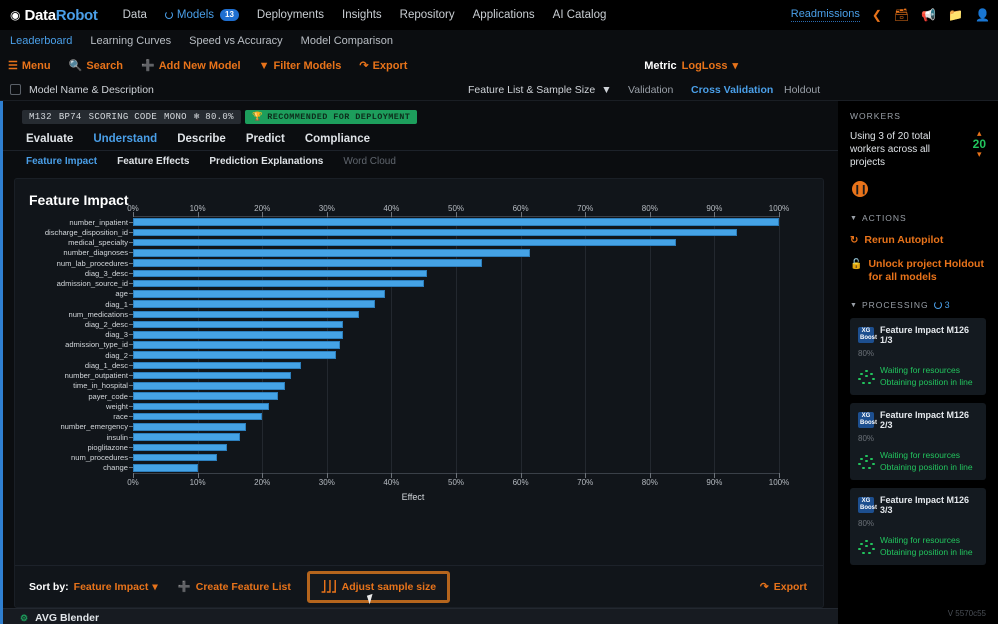 This screenshot has width=998, height=624. Describe the element at coordinates (979, 133) in the screenshot. I see `chevron-up-icon: ▴` at that location.